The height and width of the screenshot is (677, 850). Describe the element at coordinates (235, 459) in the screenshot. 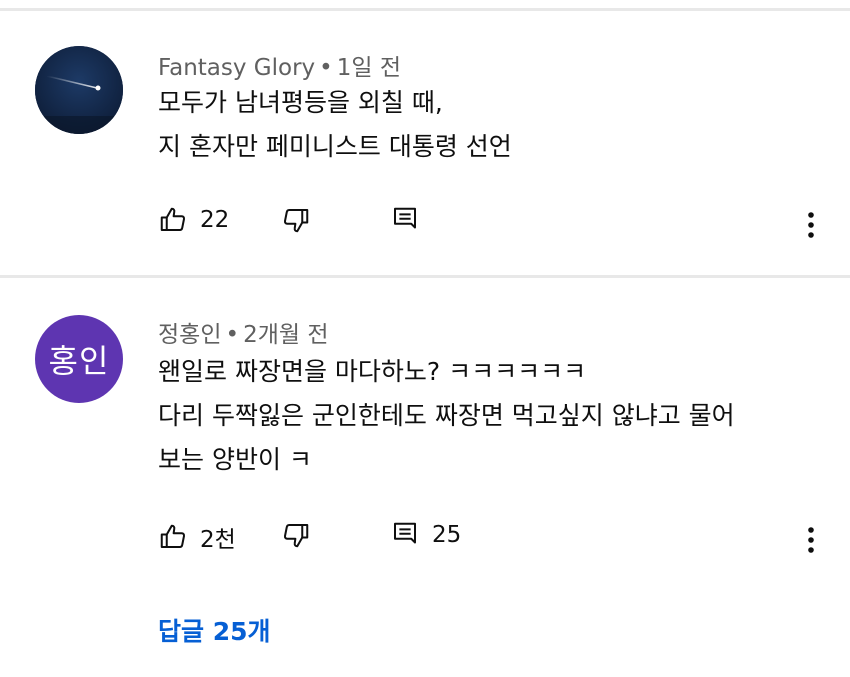

I see `comment-line: 보는 양반이 ㅋ` at that location.